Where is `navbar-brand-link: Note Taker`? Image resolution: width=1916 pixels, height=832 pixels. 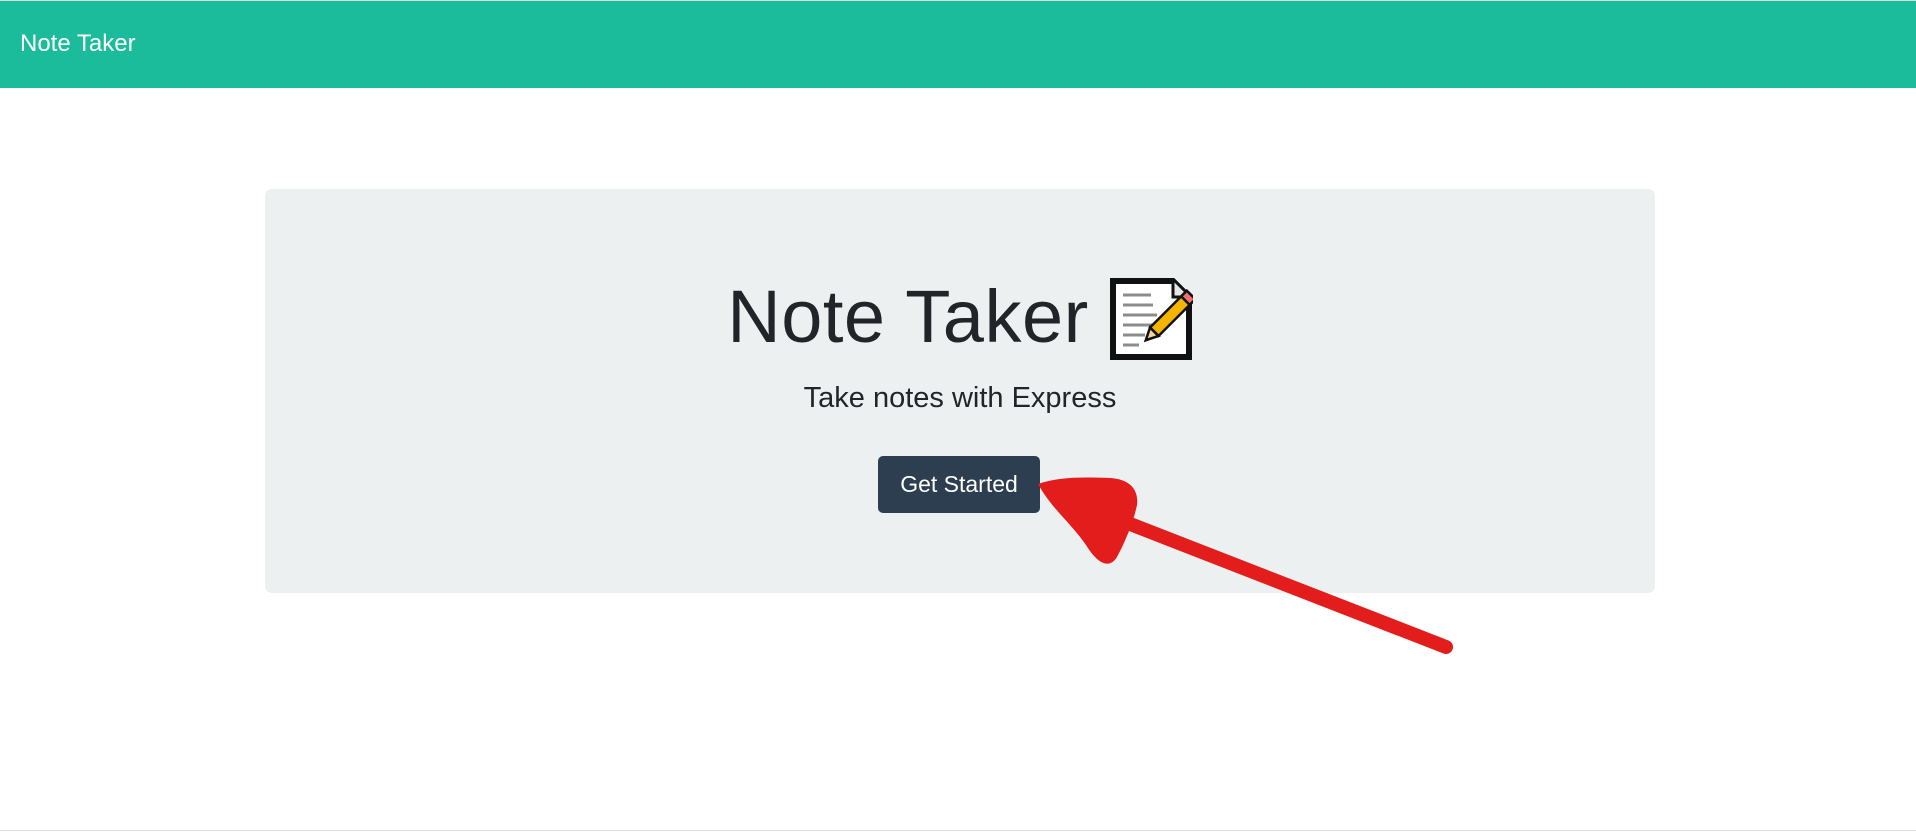 navbar-brand-link: Note Taker is located at coordinates (78, 44).